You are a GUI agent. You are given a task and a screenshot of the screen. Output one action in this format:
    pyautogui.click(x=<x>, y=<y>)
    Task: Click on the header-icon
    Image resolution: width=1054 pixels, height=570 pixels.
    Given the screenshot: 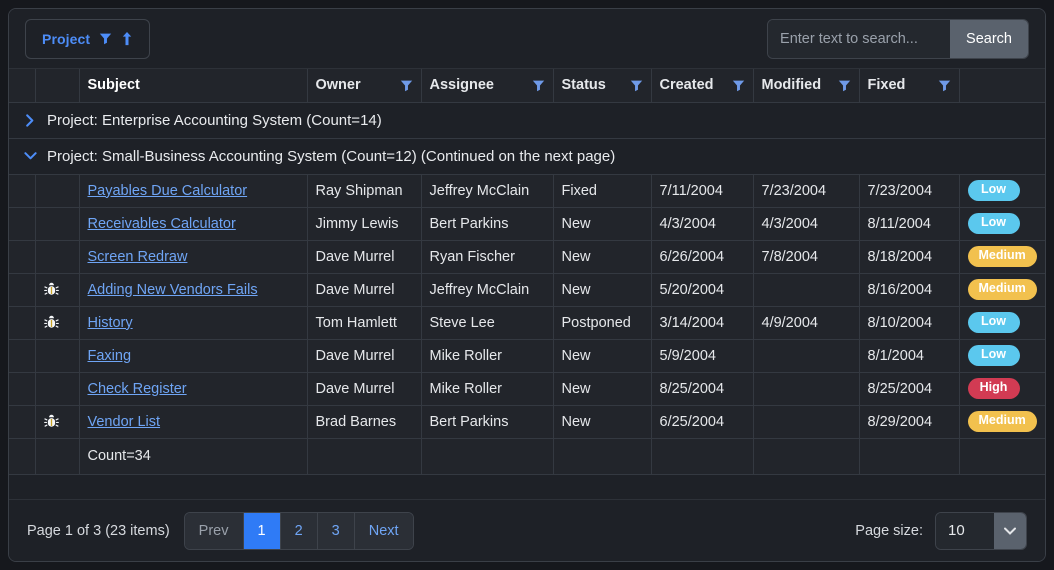 What is the action you would take?
    pyautogui.click(x=57, y=86)
    